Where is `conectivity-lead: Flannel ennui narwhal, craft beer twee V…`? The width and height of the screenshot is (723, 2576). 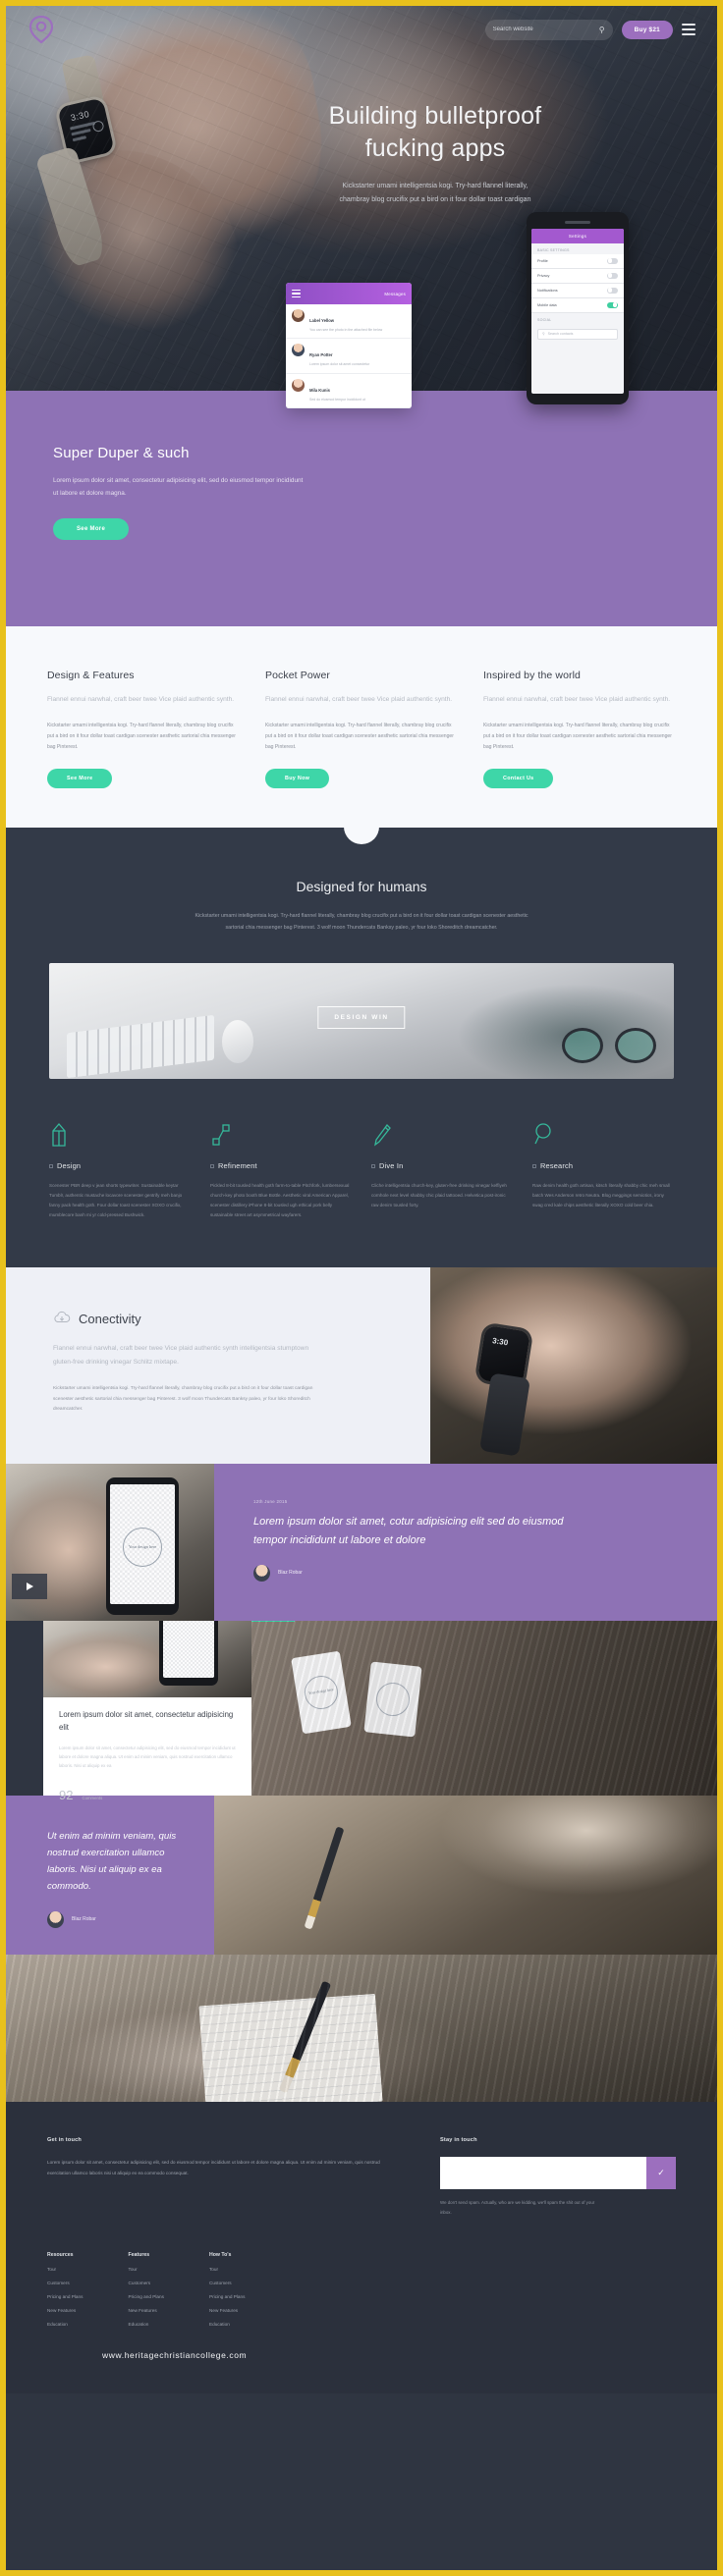
conectivity-lead: Flannel ennui narwhal, craft beer twee V… is located at coordinates (181, 1355).